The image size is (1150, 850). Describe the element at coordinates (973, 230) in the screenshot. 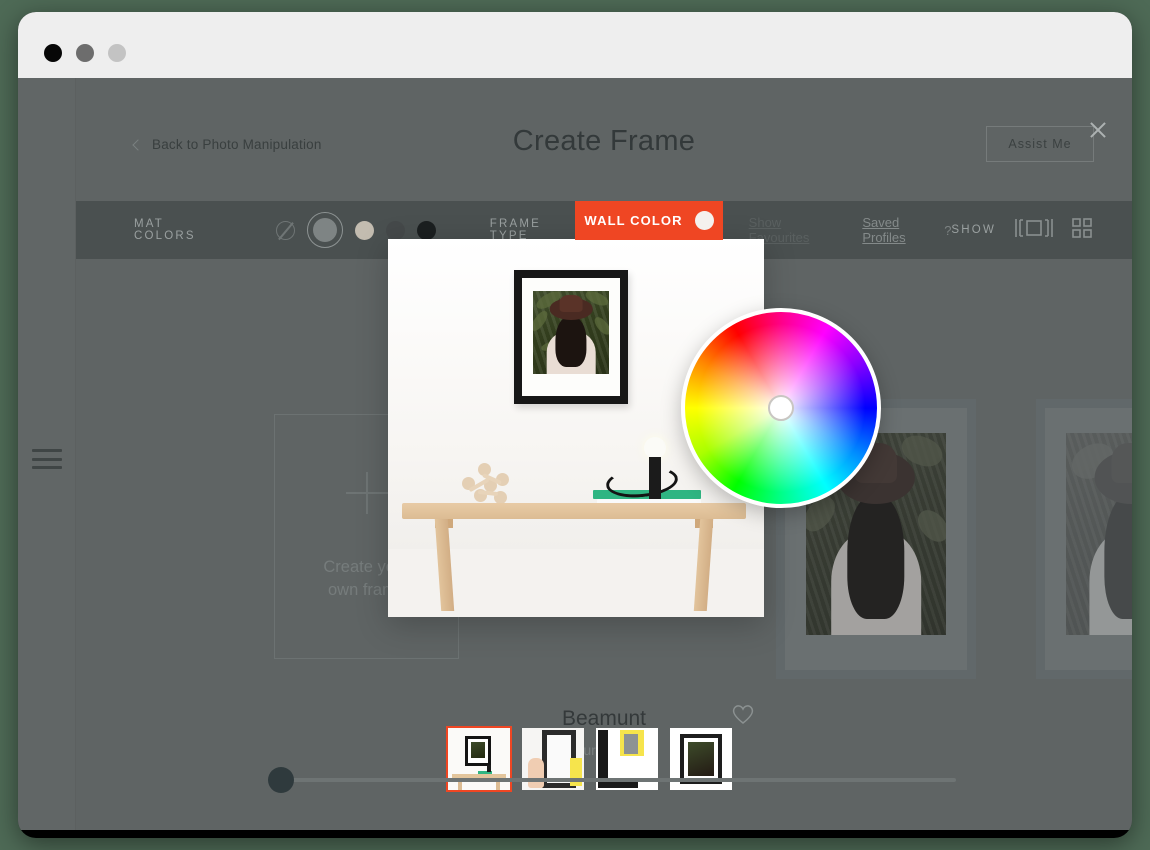

I see `show-label: SHOW` at that location.